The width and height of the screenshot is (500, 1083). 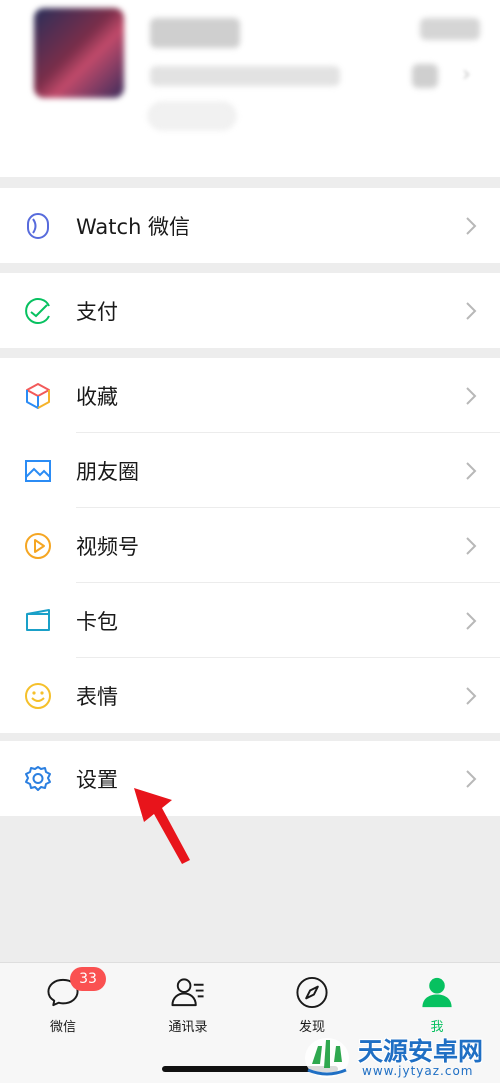 I want to click on menu-item-stickers: 表情, so click(x=250, y=695).